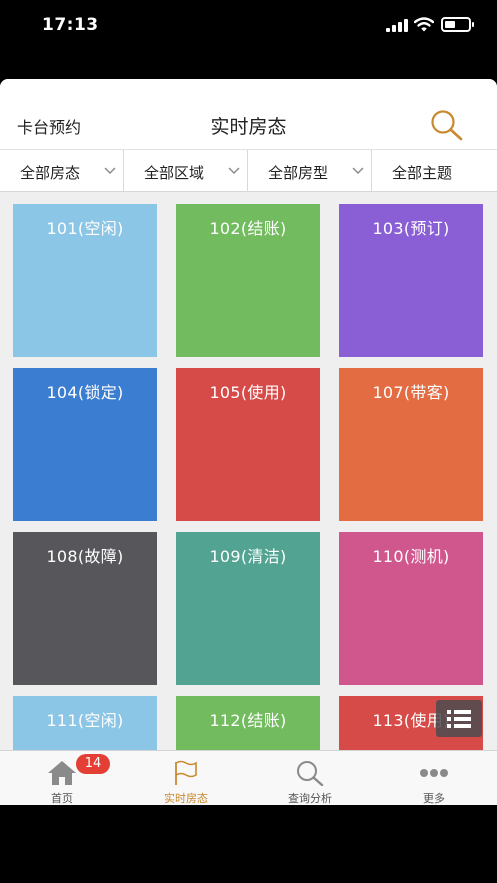 This screenshot has height=883, width=497. I want to click on page-title: 实时房态, so click(248, 127).